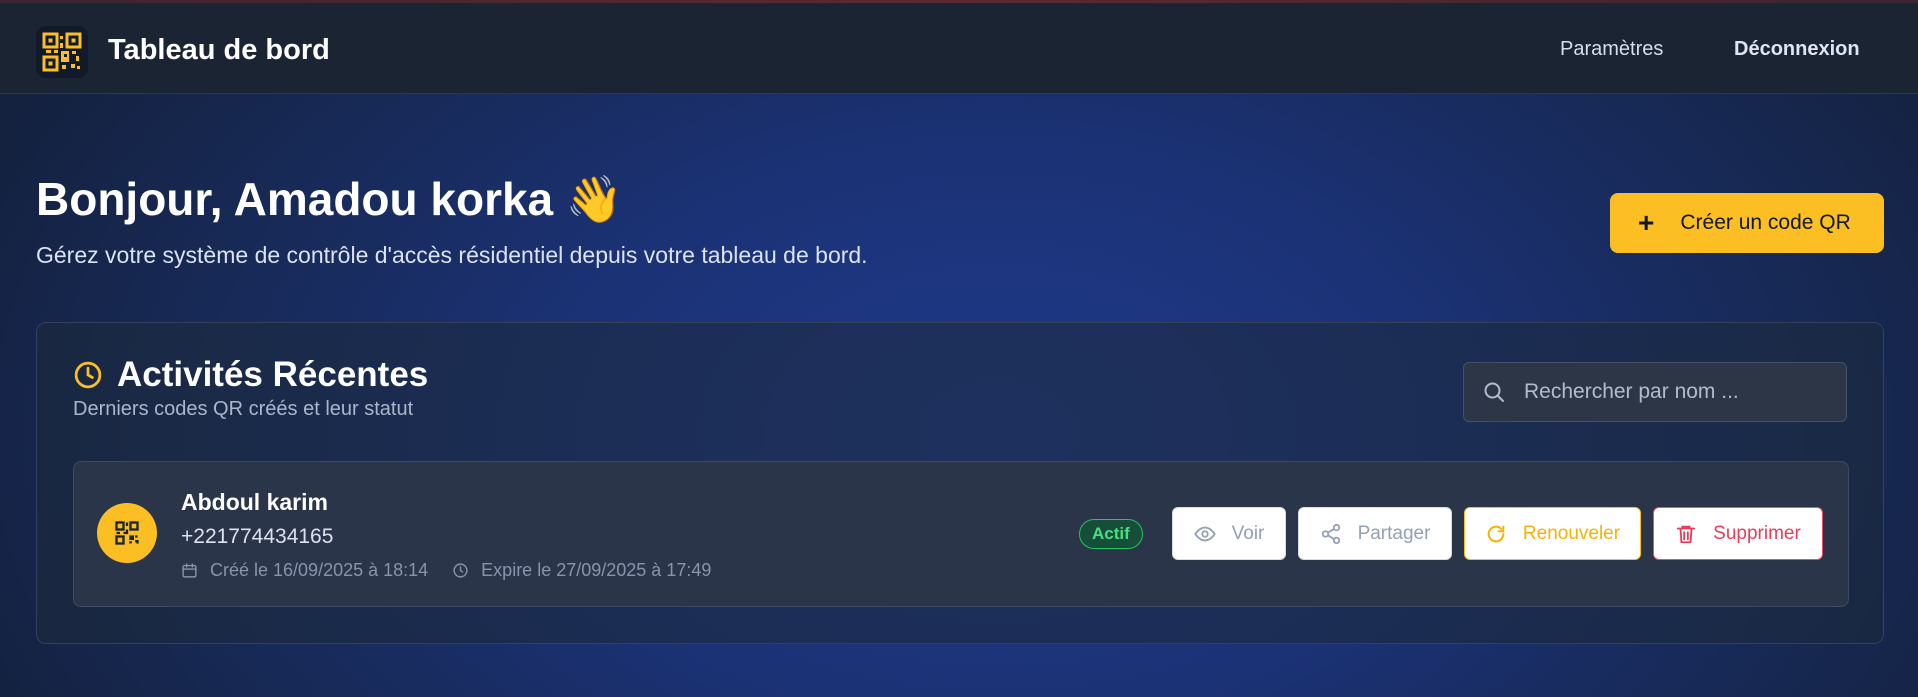 Image resolution: width=1918 pixels, height=697 pixels. I want to click on app-title: Tableau de bord, so click(219, 50).